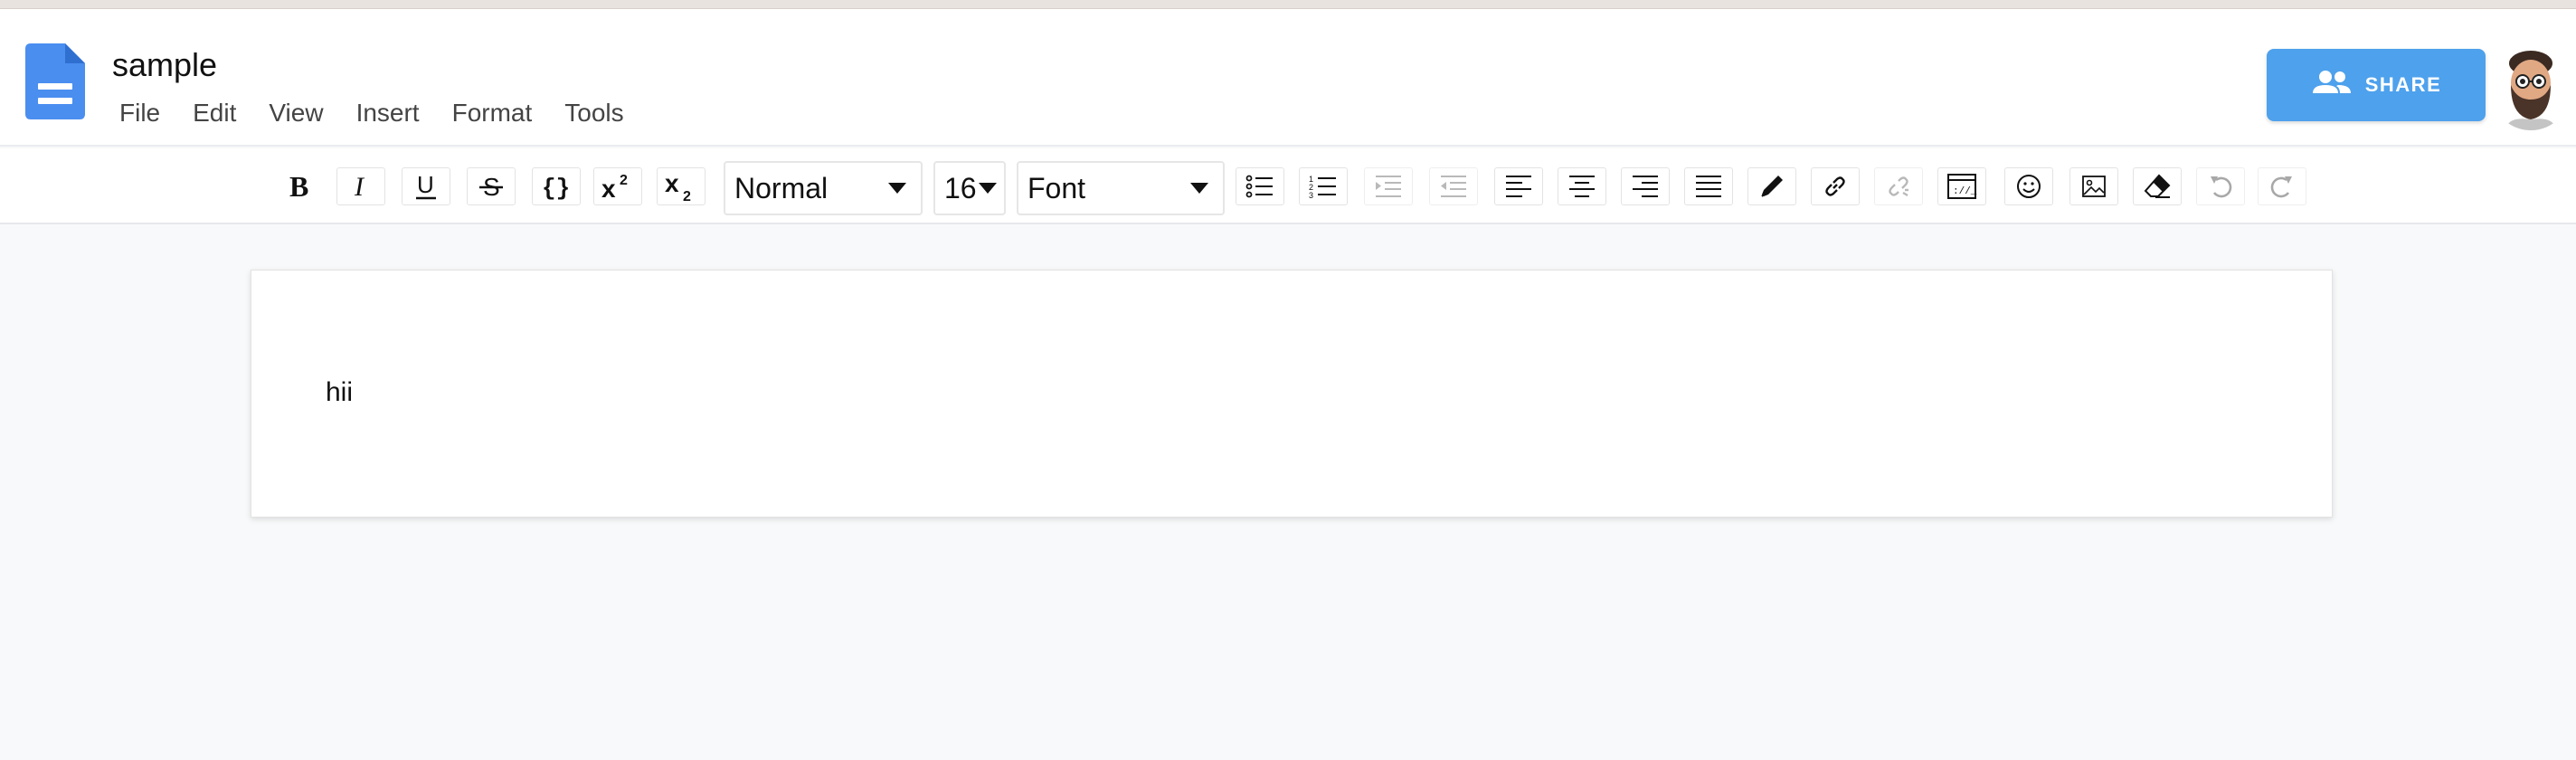 This screenshot has height=760, width=2576. I want to click on clear-formatting-button, so click(2157, 187).